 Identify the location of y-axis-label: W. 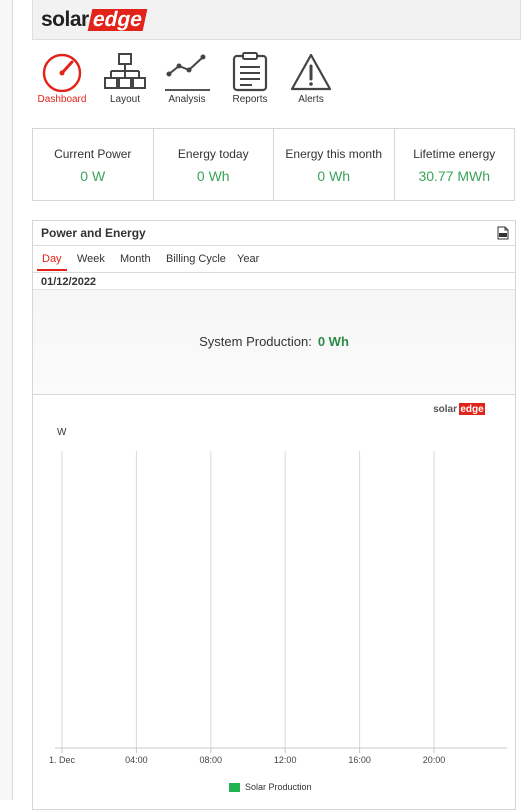
(62, 432).